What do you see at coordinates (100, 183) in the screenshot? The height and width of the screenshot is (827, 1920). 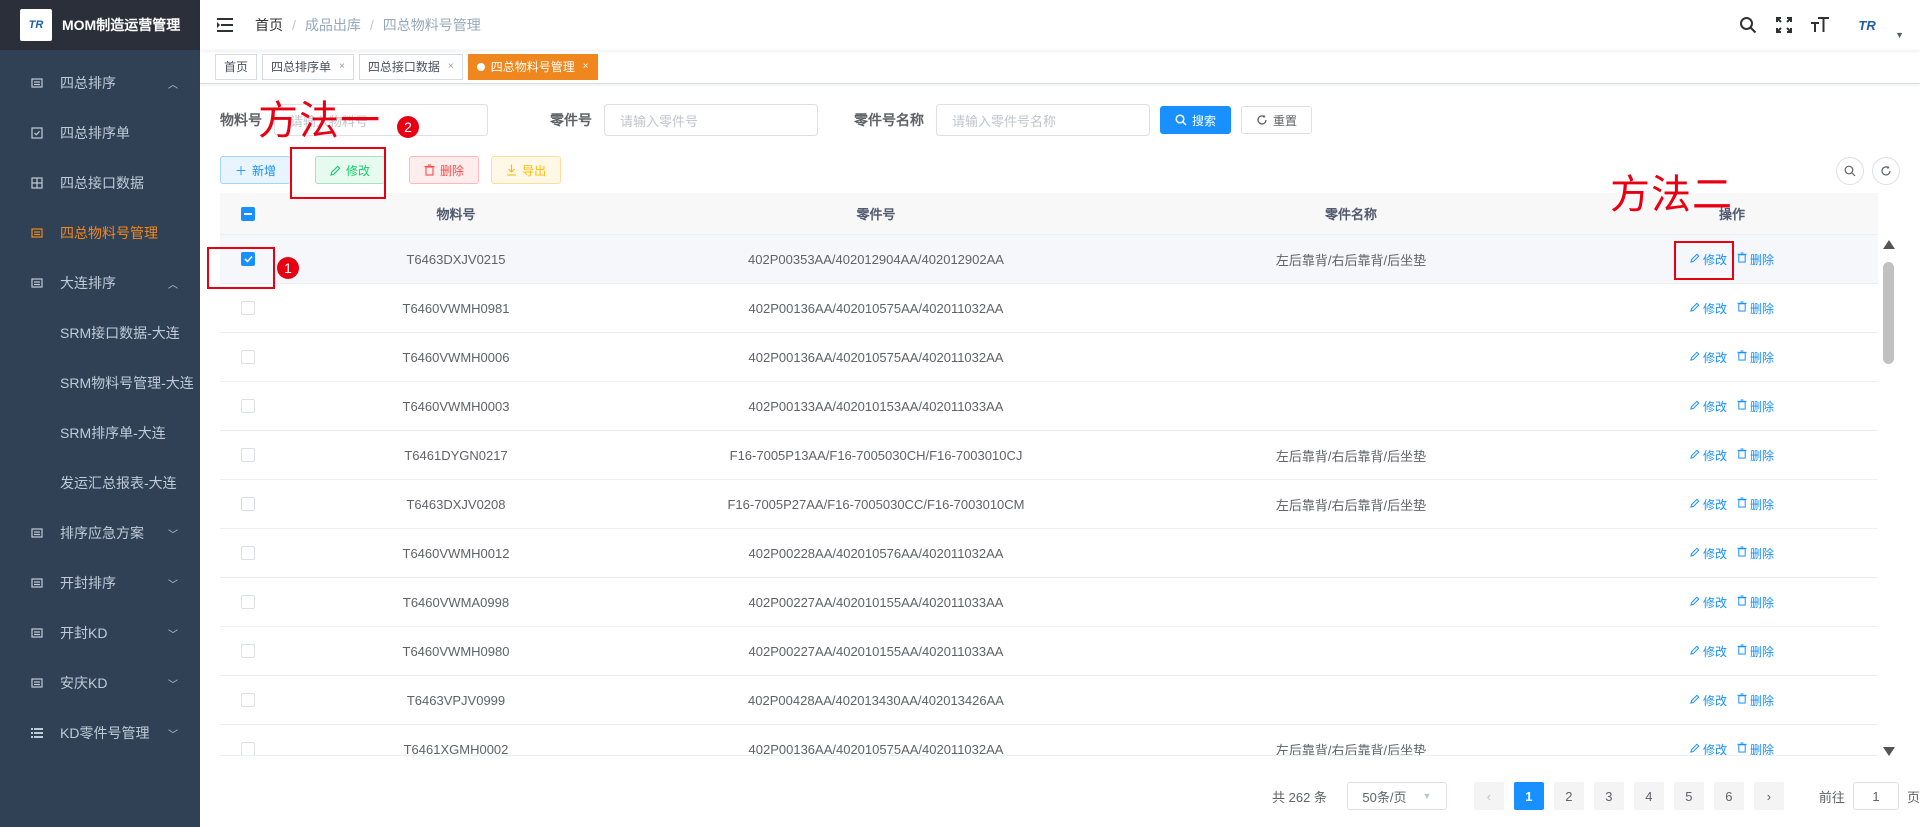 I see `sidebar-item-2: 四总接口数据` at bounding box center [100, 183].